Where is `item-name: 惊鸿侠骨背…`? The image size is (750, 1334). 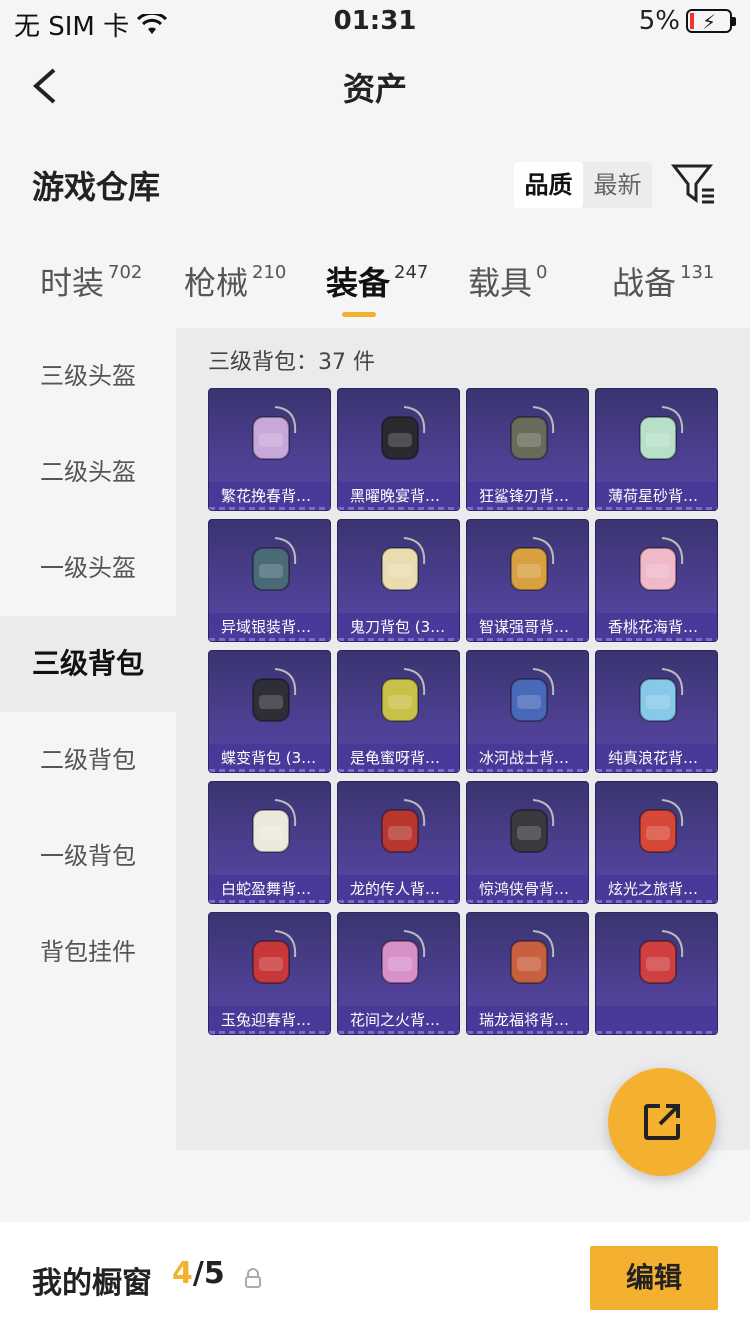 item-name: 惊鸿侠骨背… is located at coordinates (527, 889).